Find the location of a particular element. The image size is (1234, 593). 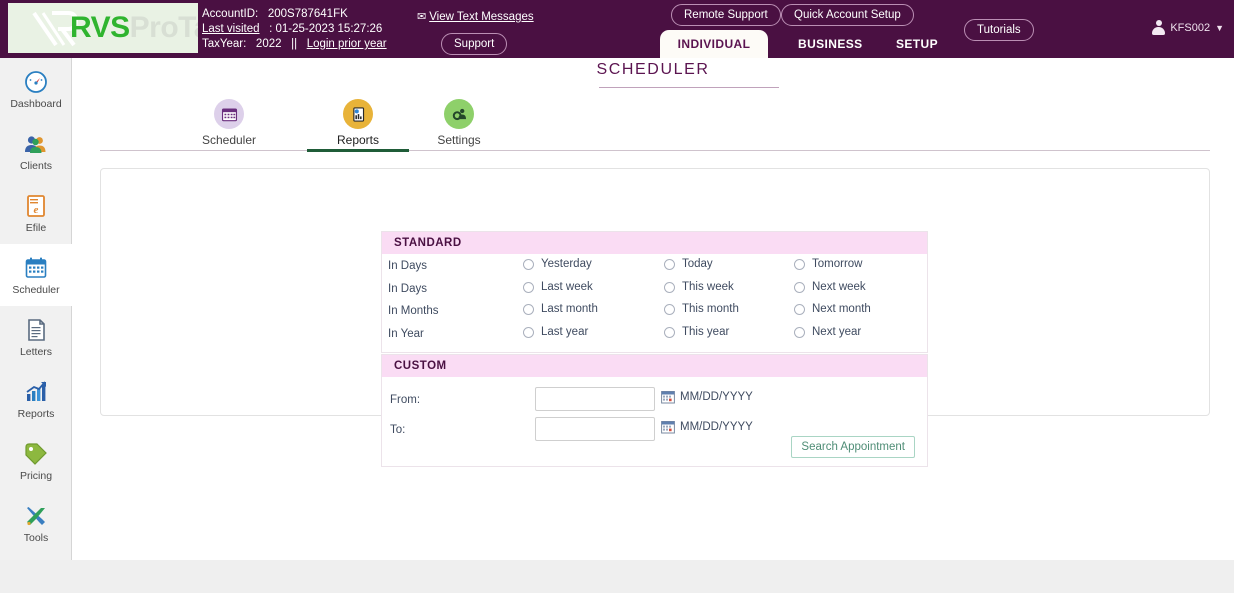

support-button: Support is located at coordinates (474, 44).